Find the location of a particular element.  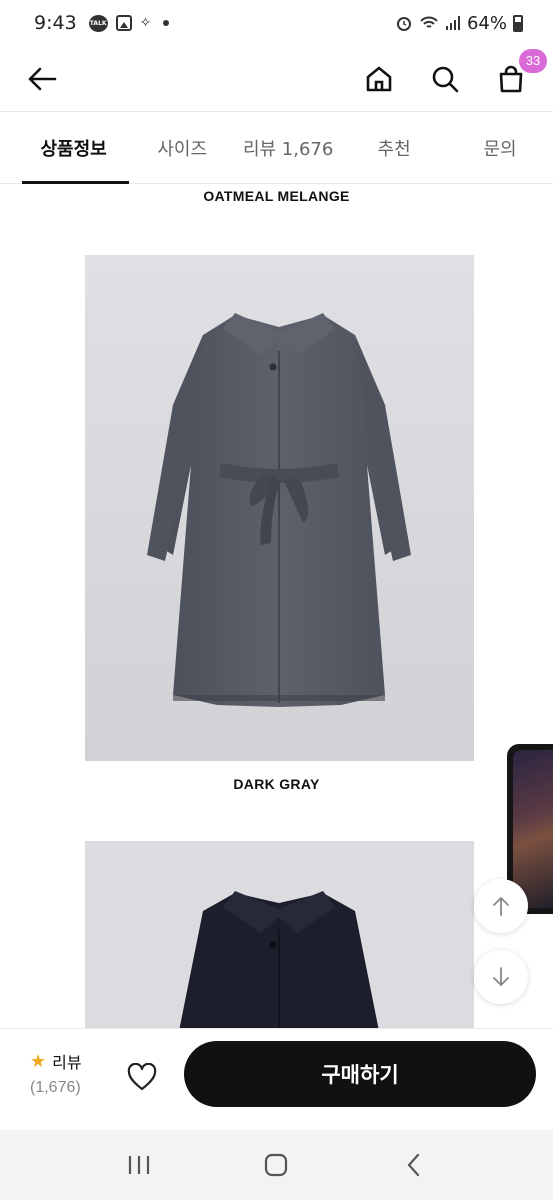

gallery-icon is located at coordinates (123, 23).